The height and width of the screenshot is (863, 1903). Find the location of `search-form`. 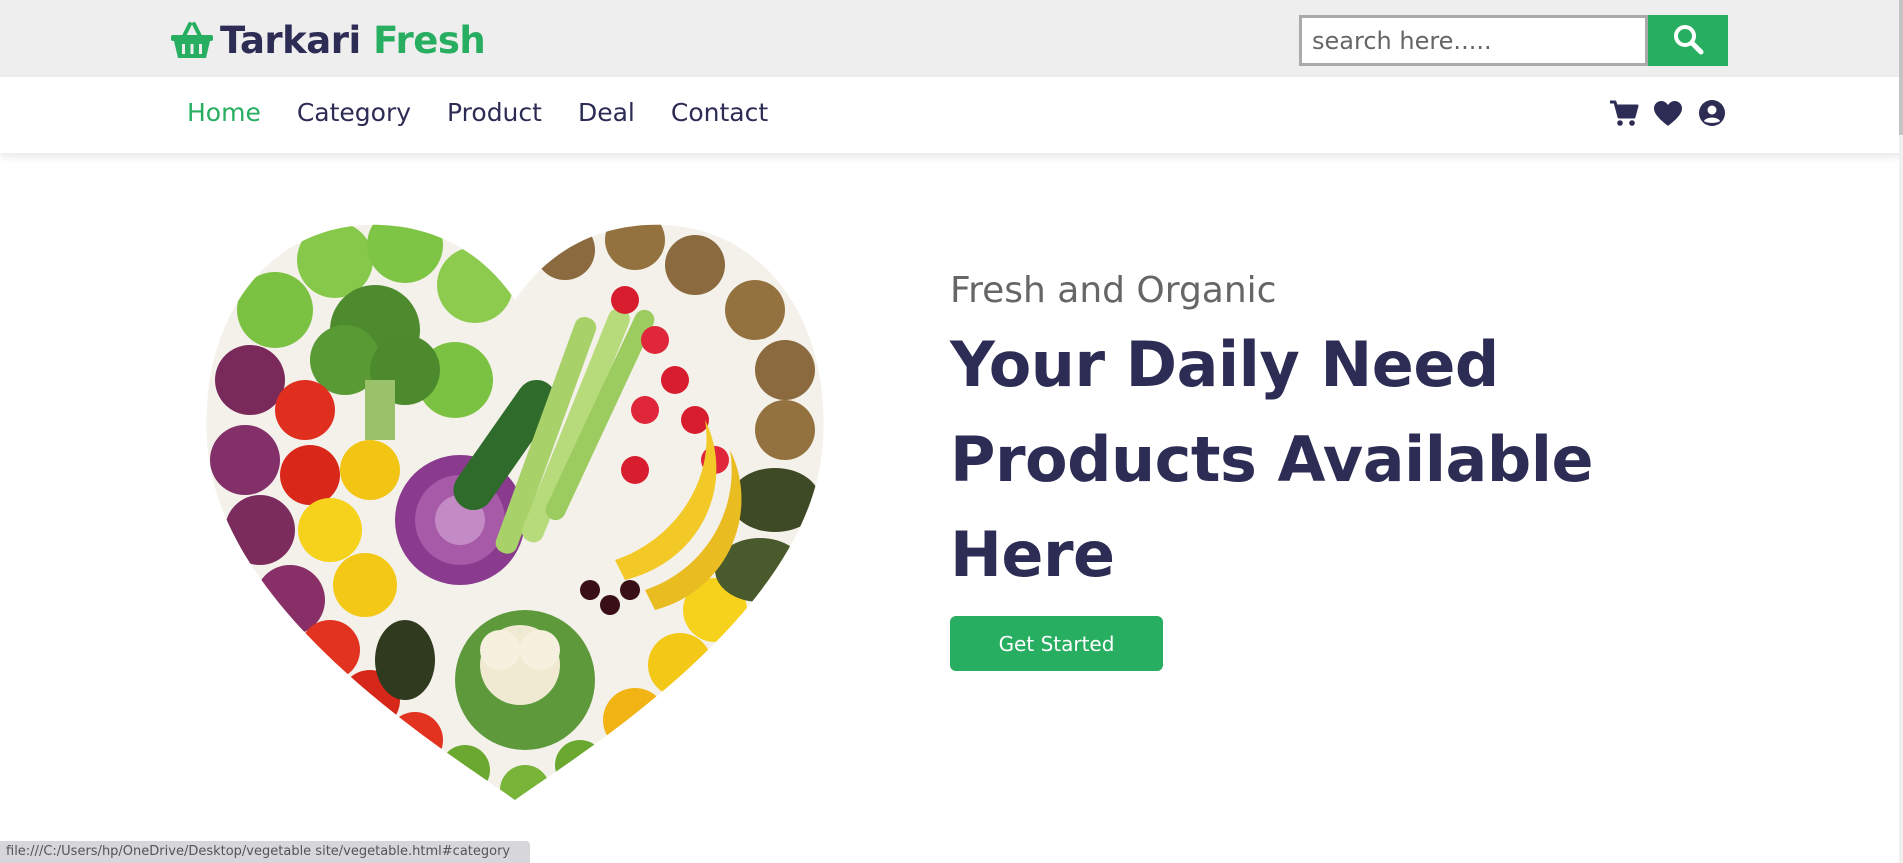

search-form is located at coordinates (1513, 40).